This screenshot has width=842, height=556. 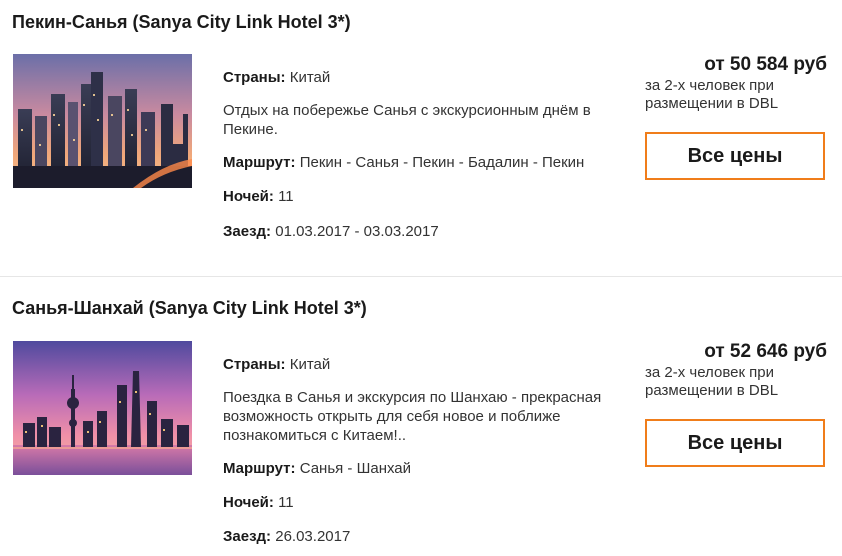 I want to click on checkin-row: Заезд: 01.03.2017 - 03.03.2017, so click(x=331, y=231).